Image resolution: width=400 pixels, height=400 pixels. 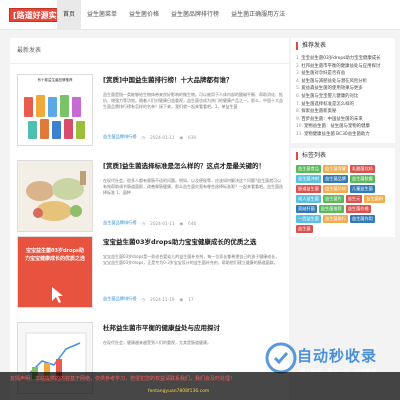 What do you see at coordinates (308, 198) in the screenshot?
I see `tag-item: 成人益生菌` at bounding box center [308, 198].